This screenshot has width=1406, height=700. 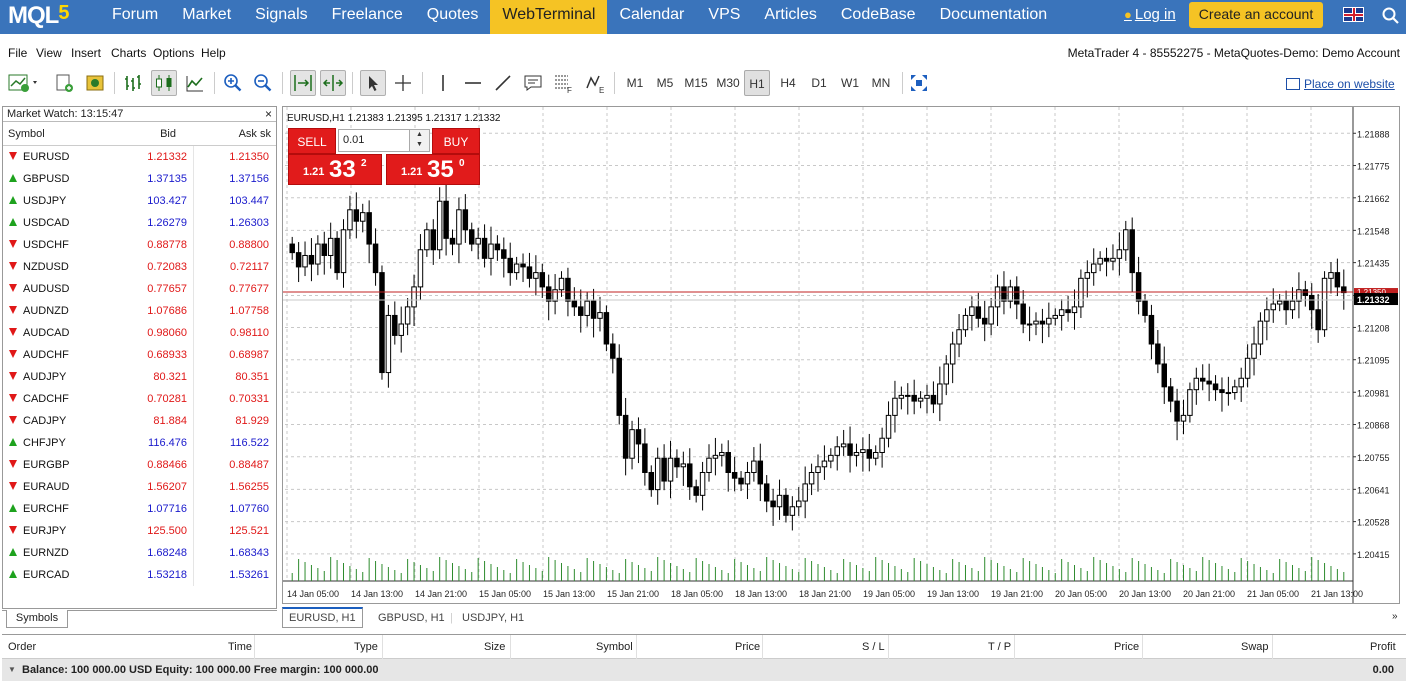 I want to click on tabs-scroll-icon: », so click(x=1395, y=616).